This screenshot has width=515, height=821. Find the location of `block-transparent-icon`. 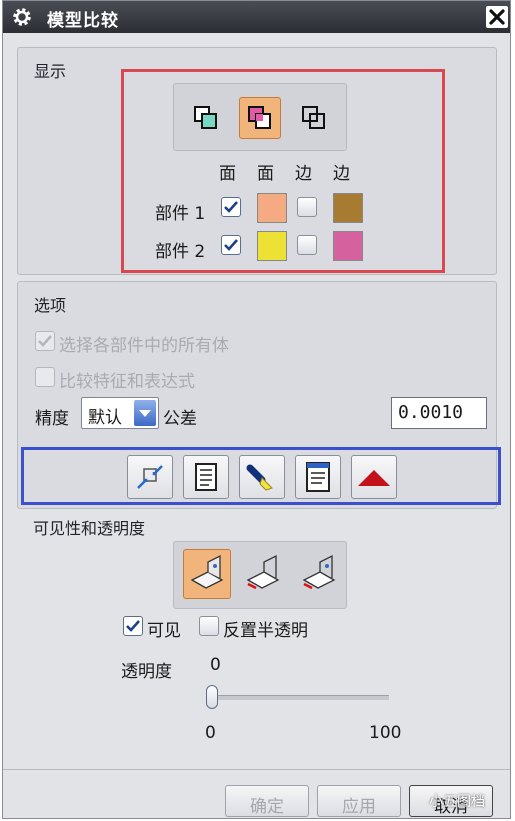

block-transparent-icon is located at coordinates (319, 572).